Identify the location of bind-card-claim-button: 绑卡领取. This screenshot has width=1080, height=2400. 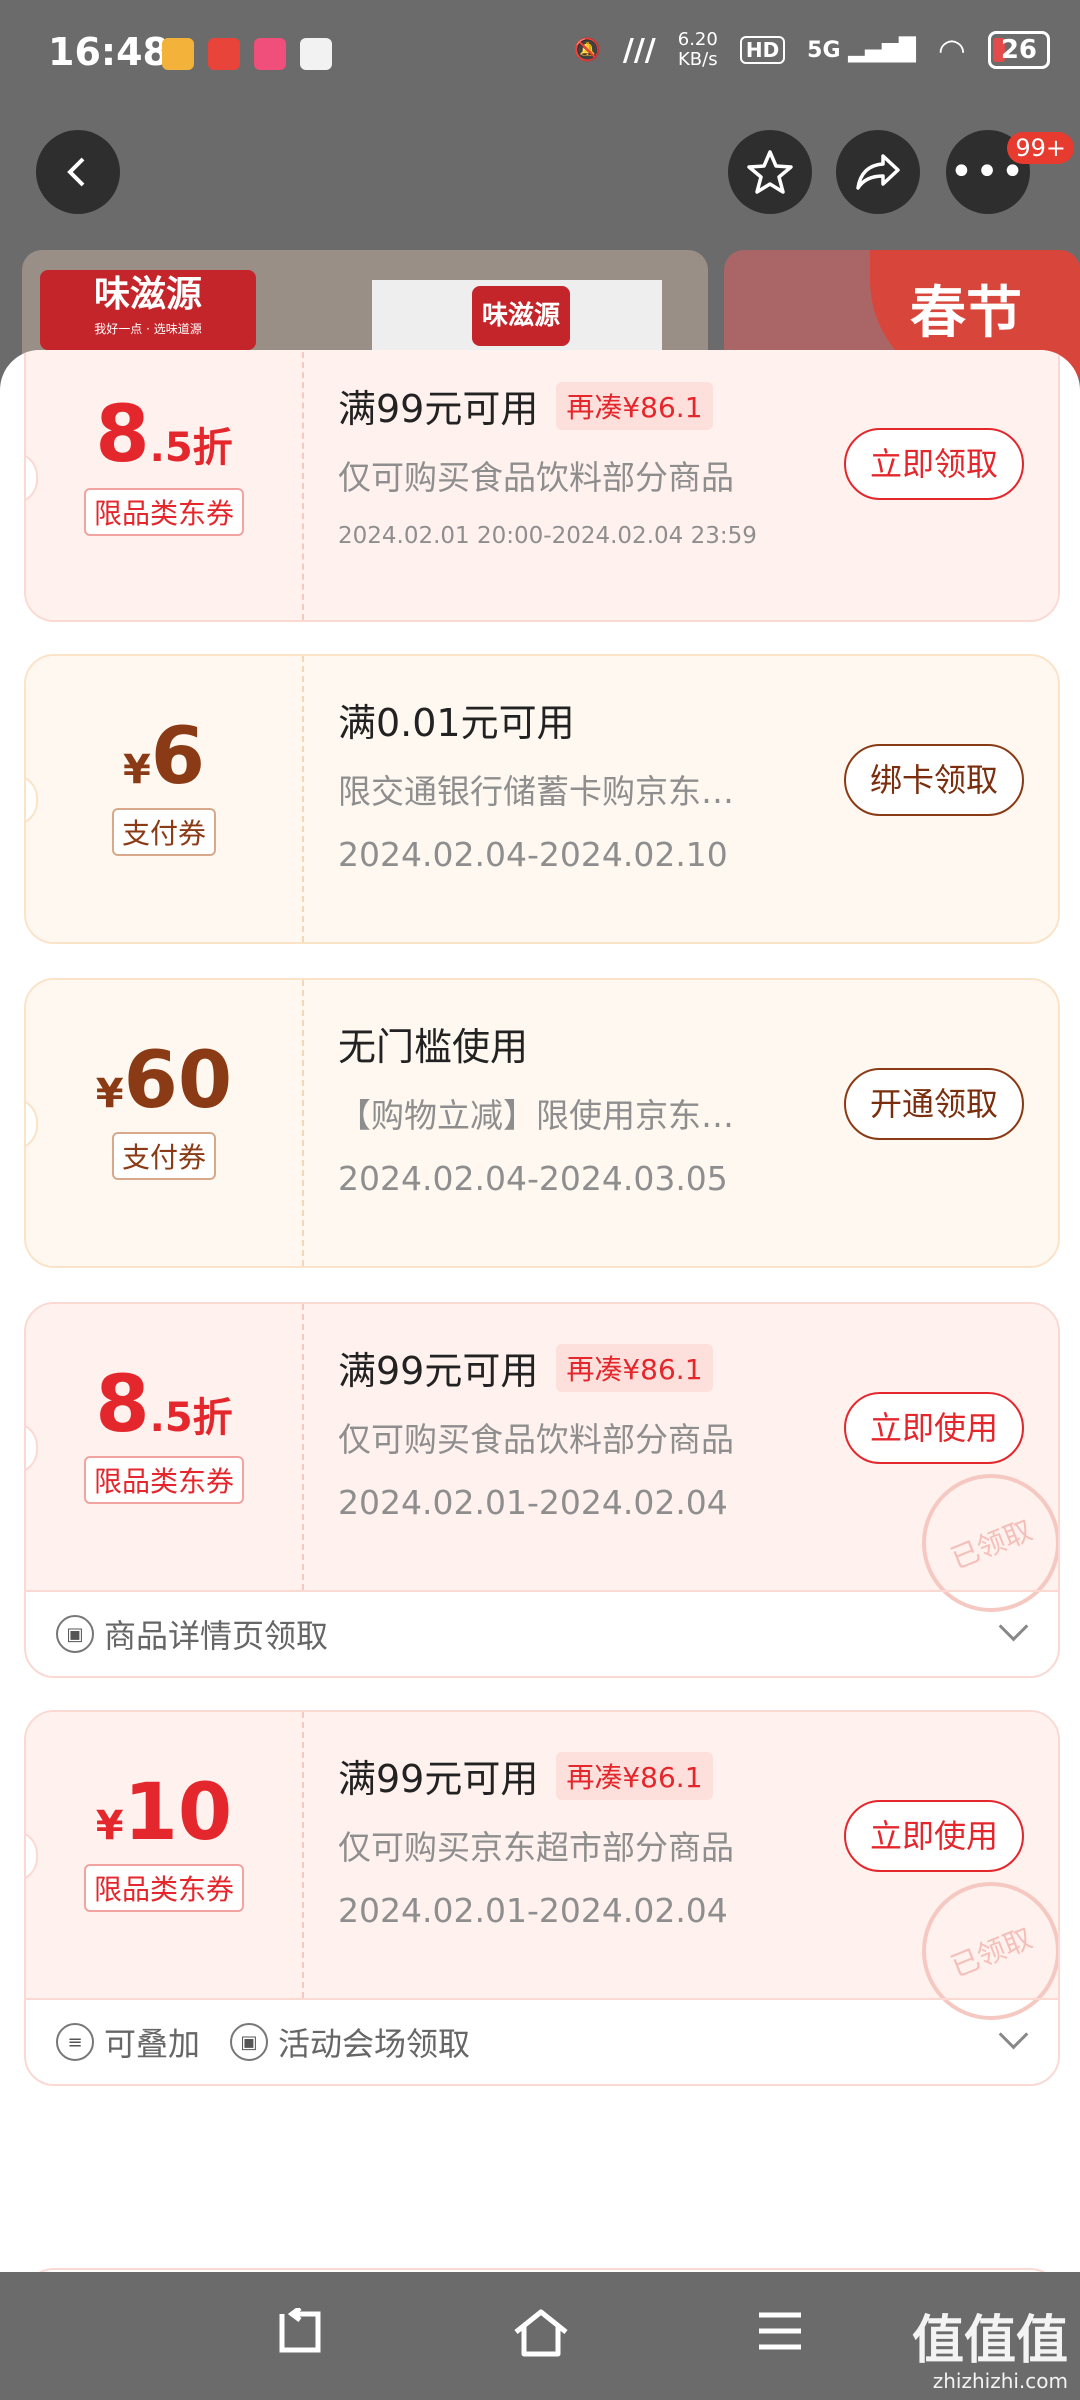
(933, 780).